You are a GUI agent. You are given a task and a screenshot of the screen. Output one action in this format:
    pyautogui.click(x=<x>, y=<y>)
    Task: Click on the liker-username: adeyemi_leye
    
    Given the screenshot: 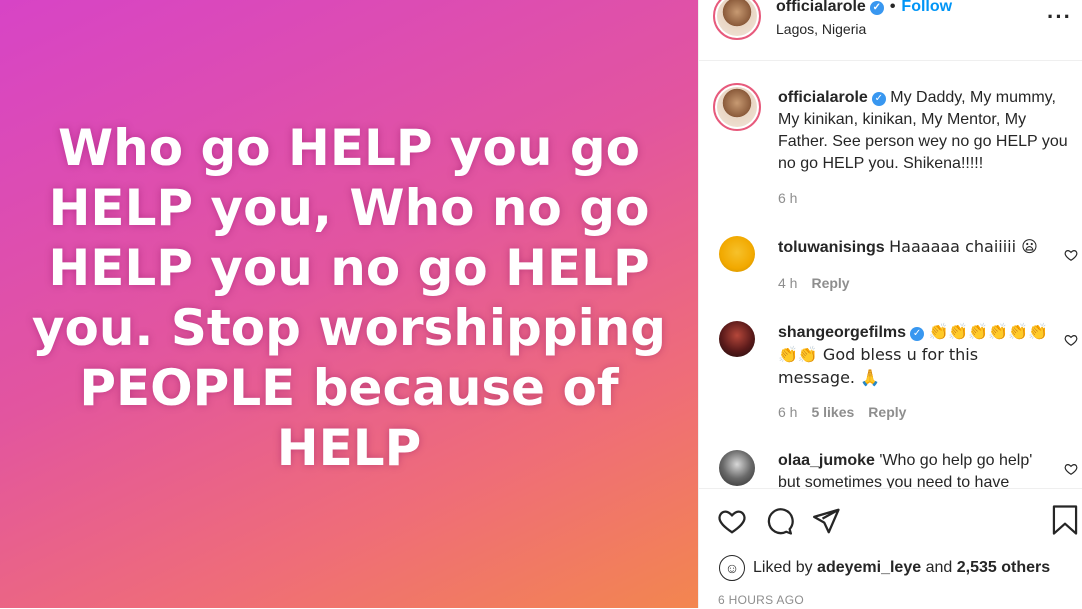 What is the action you would take?
    pyautogui.click(x=869, y=568)
    